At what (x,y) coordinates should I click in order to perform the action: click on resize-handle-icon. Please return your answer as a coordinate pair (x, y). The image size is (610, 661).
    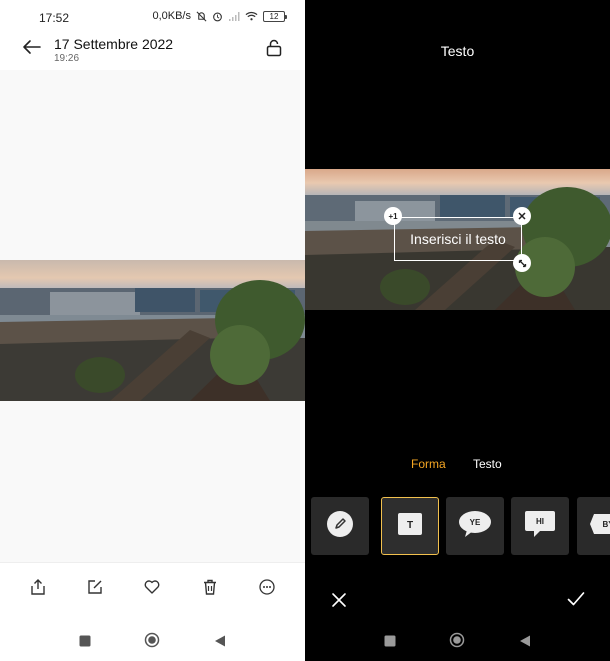
    Looking at the image, I should click on (522, 263).